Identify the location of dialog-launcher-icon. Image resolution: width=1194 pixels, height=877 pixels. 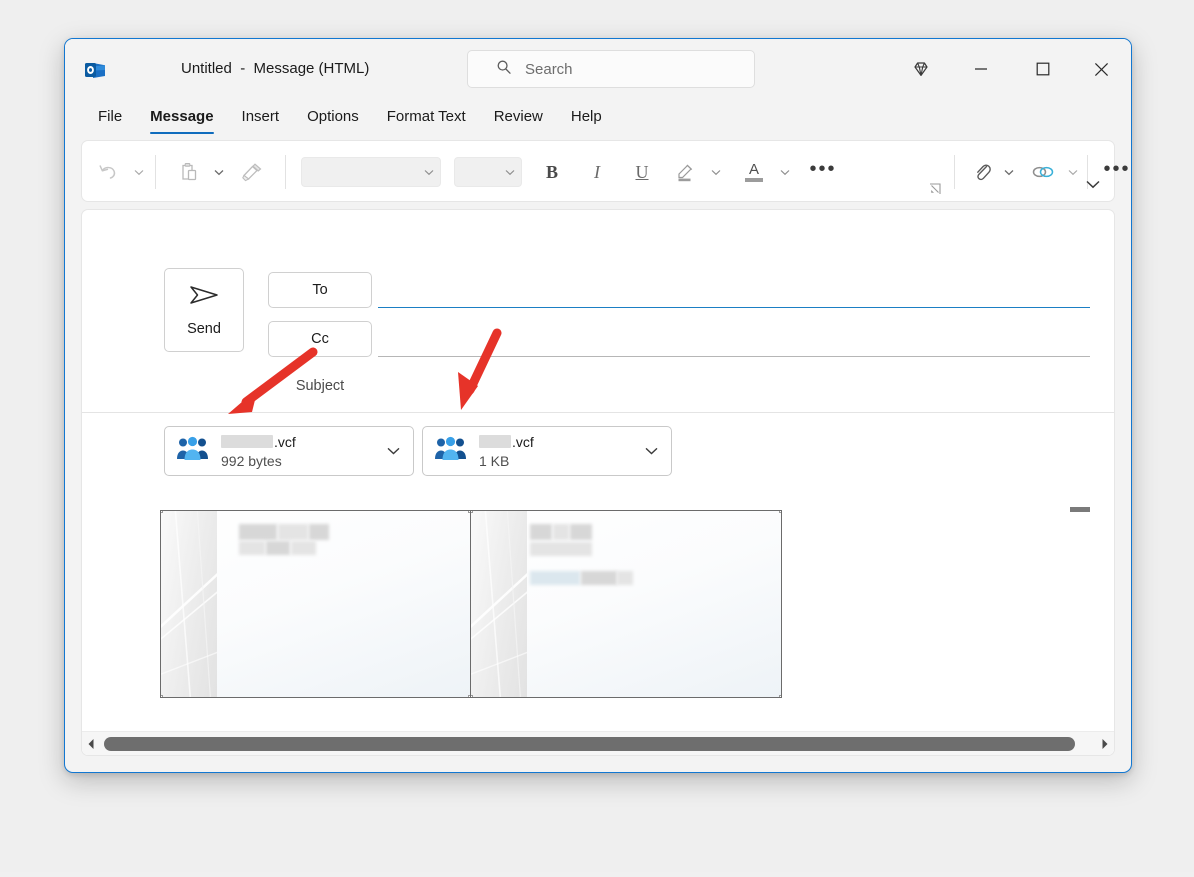
(935, 189).